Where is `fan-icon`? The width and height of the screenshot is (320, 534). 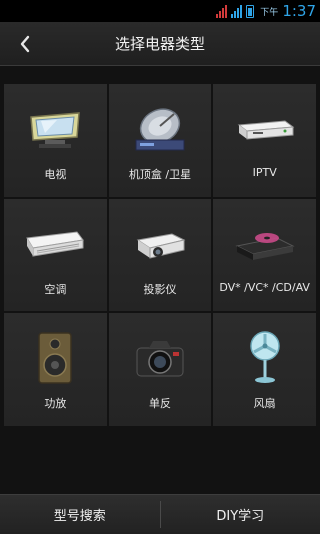 fan-icon is located at coordinates (264, 357).